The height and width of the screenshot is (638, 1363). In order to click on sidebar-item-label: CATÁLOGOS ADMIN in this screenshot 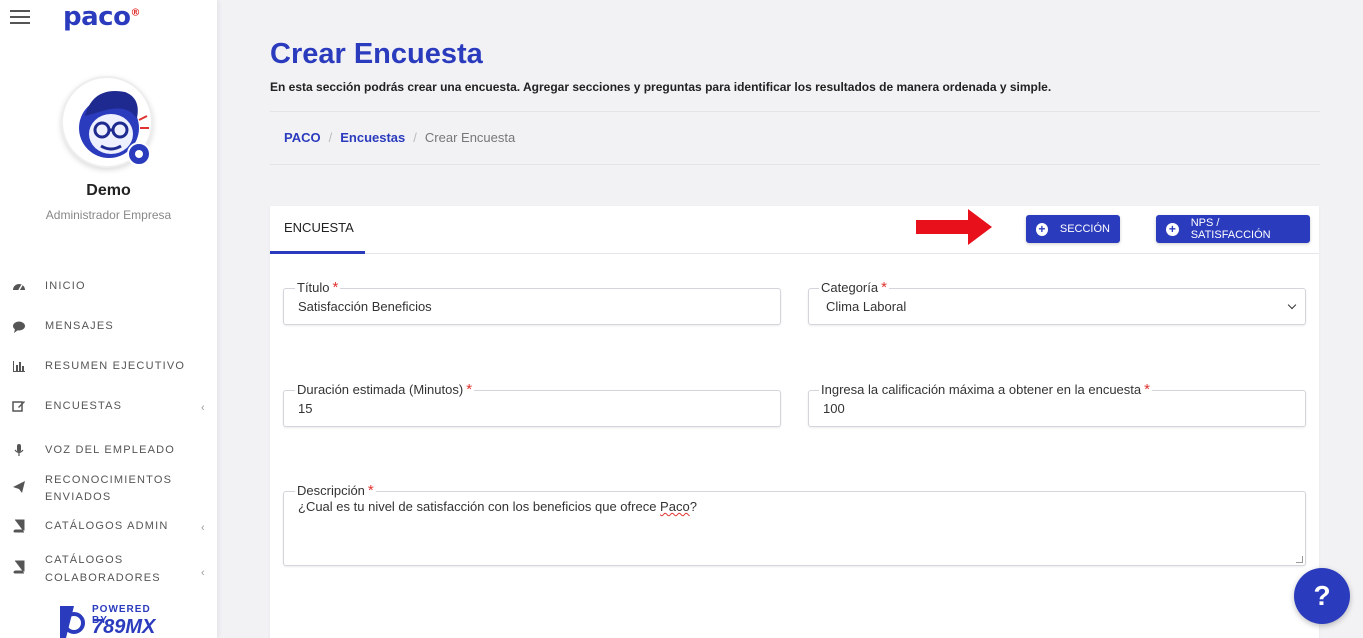, I will do `click(107, 526)`.